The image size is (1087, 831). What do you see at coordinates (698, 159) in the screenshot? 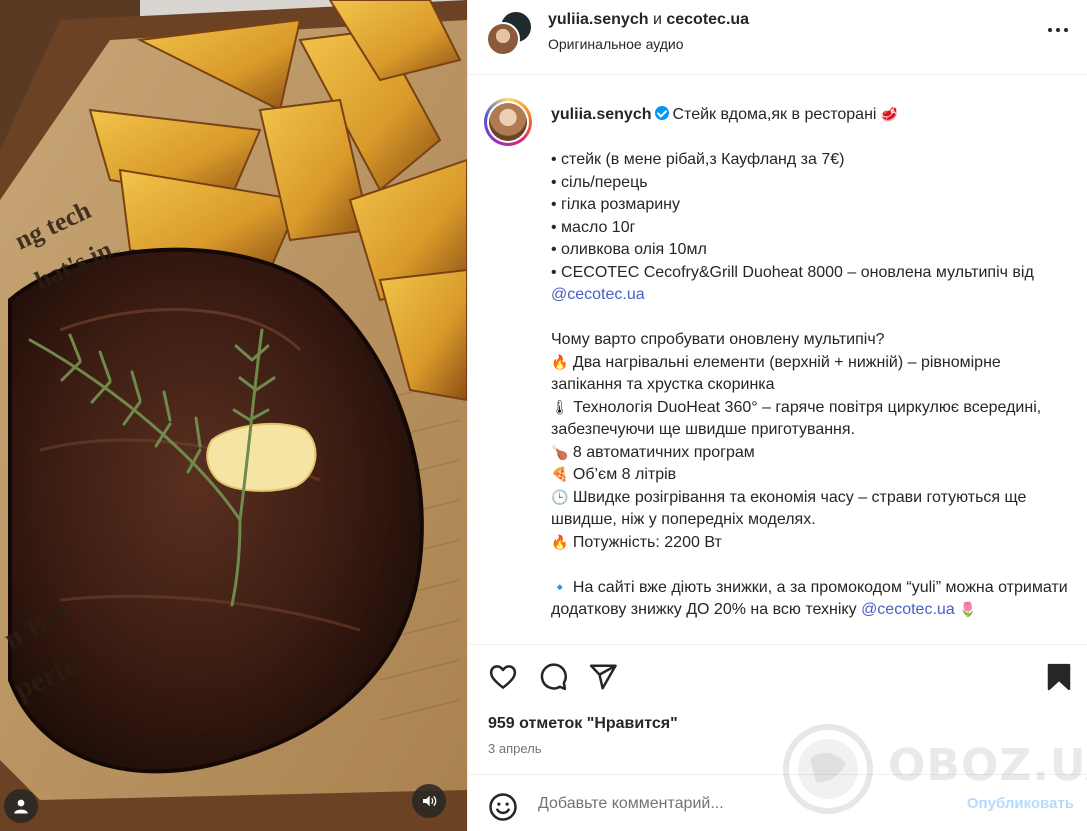
I see `ingredient-item: • стейк (в мене рібай,з Кауфланд за 7€)` at bounding box center [698, 159].